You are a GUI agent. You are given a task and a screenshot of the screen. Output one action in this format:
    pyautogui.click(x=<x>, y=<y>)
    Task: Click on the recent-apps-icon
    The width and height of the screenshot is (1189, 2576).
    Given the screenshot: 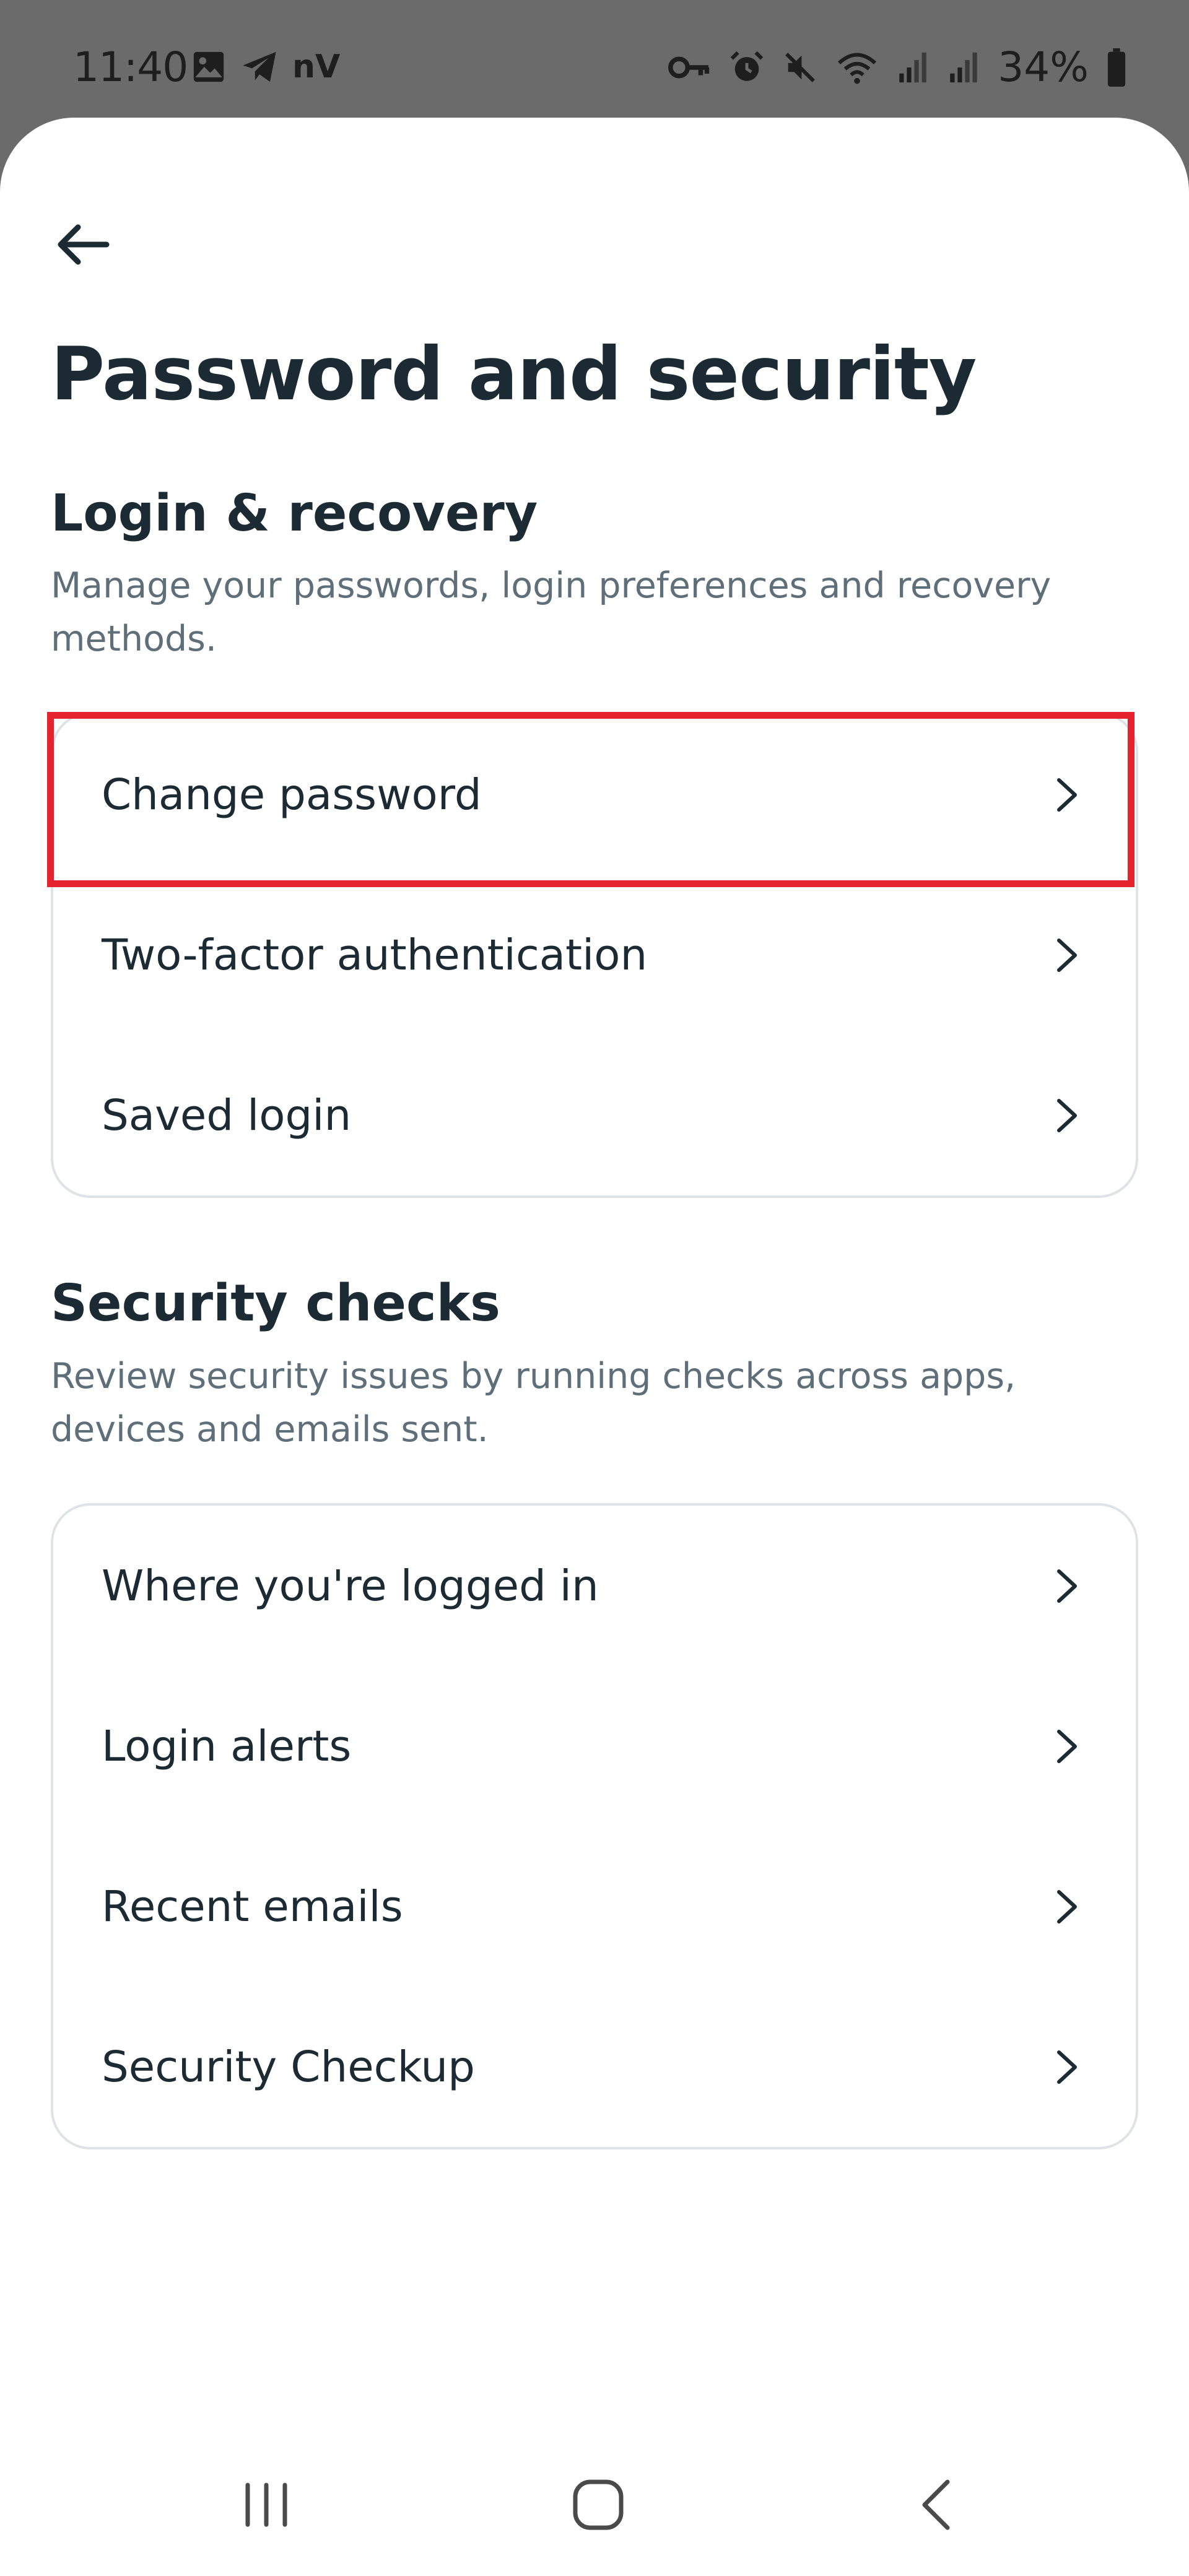 What is the action you would take?
    pyautogui.click(x=266, y=2504)
    